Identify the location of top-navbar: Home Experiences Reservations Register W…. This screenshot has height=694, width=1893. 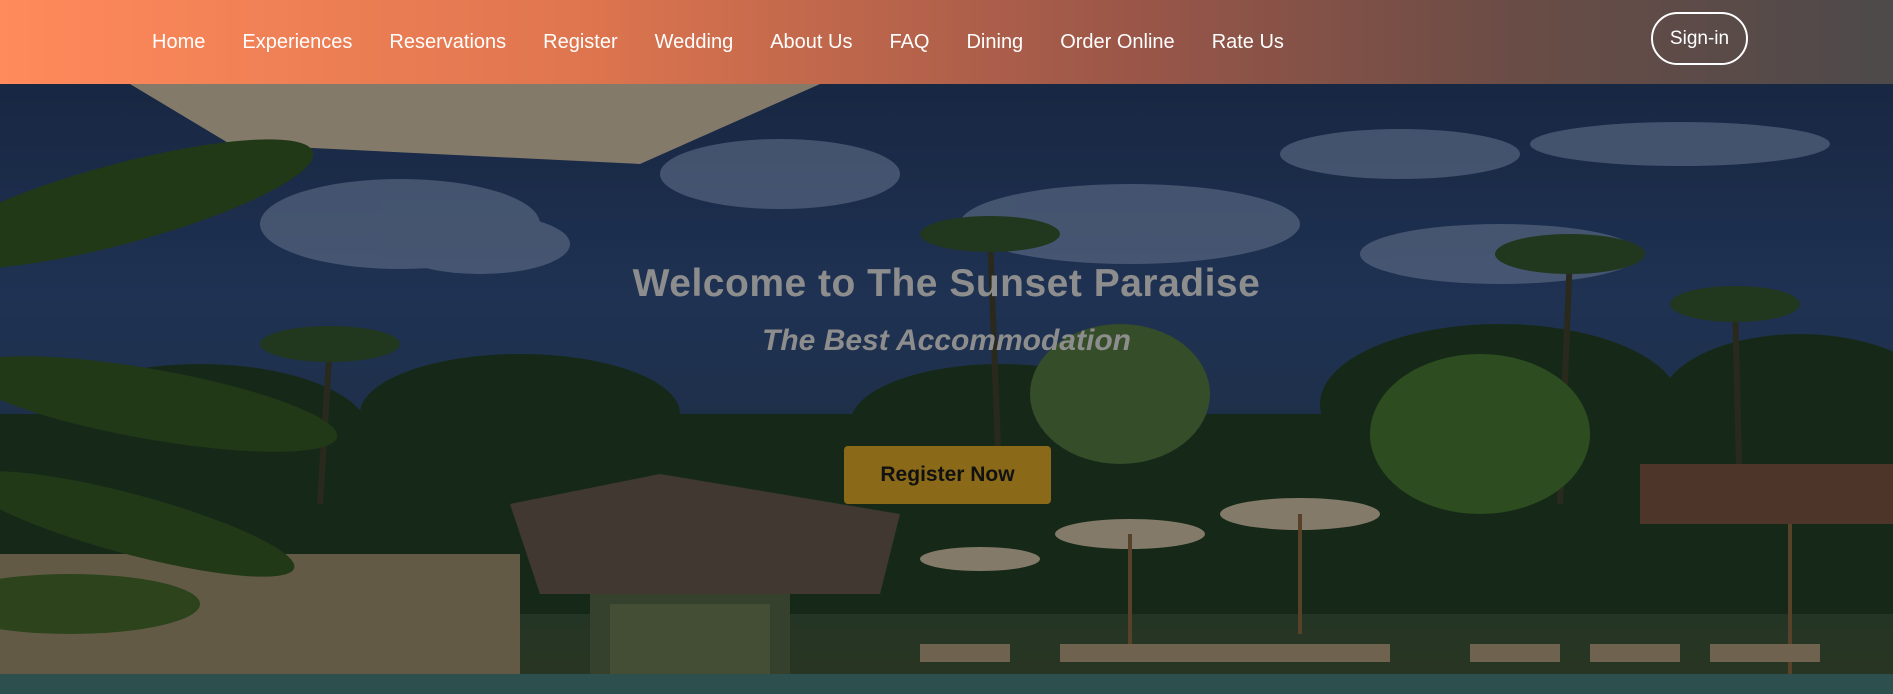
(946, 42).